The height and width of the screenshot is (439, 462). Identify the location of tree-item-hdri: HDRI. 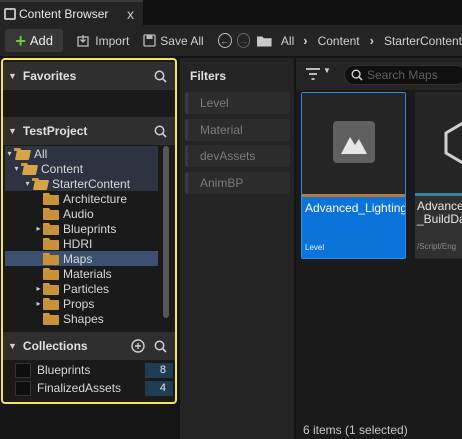
(81, 243).